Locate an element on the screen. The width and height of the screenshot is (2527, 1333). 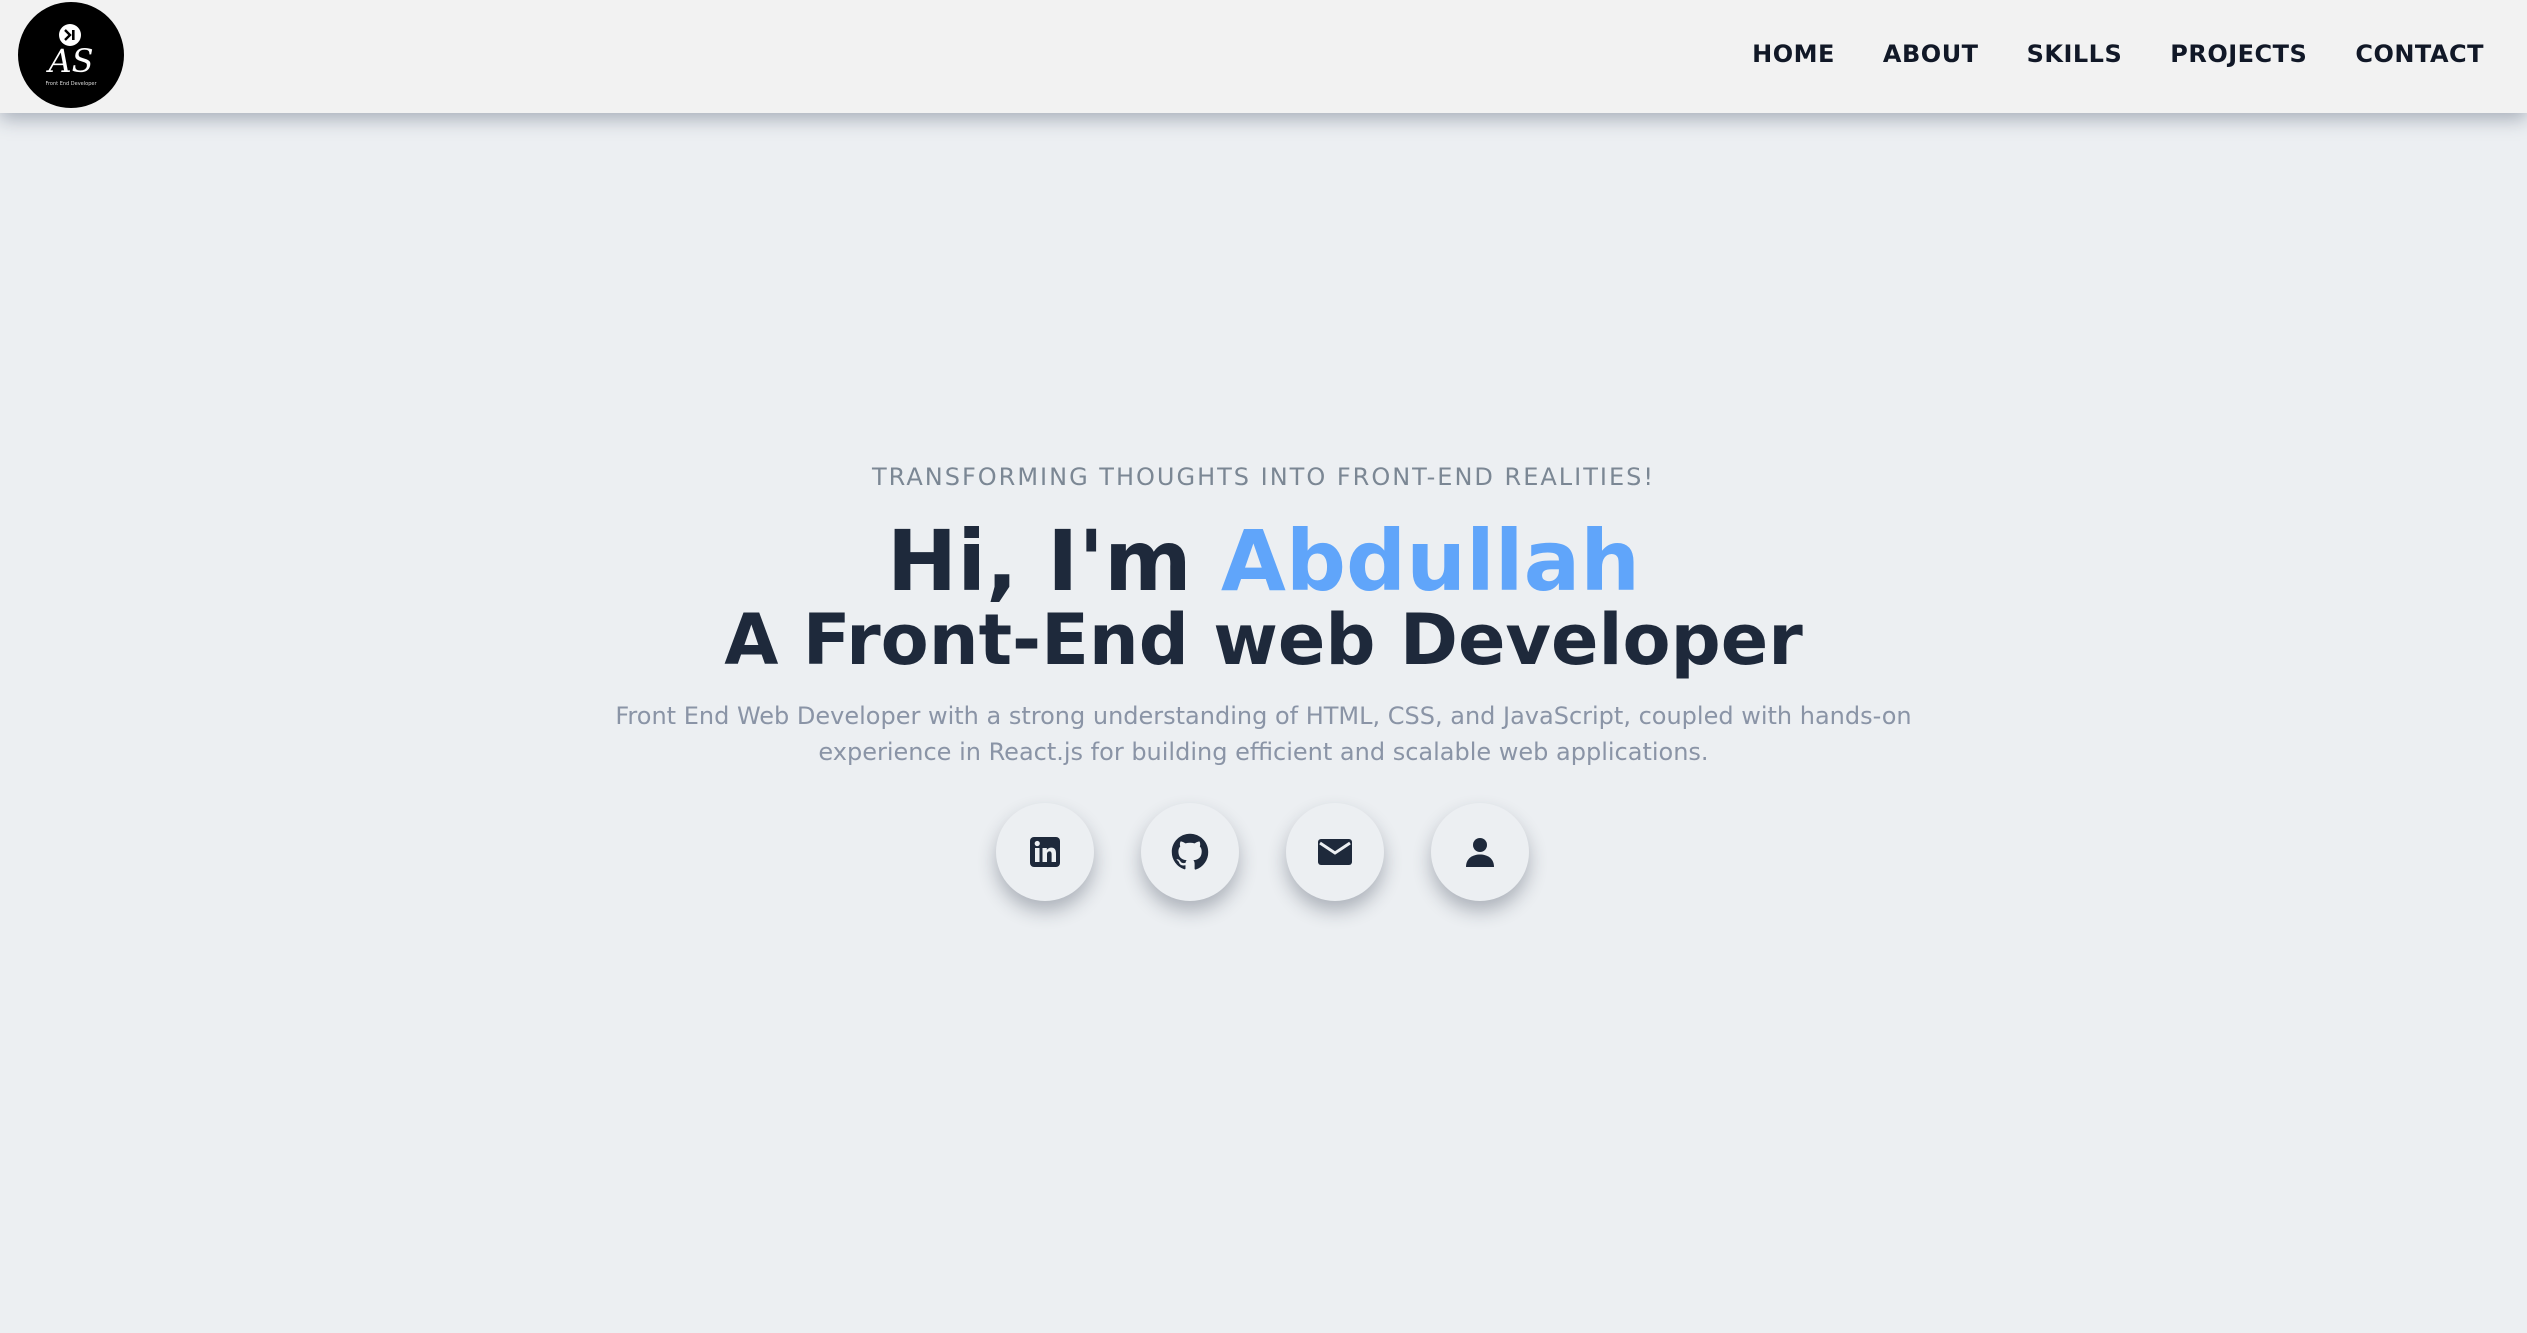
mail-icon is located at coordinates (1335, 852).